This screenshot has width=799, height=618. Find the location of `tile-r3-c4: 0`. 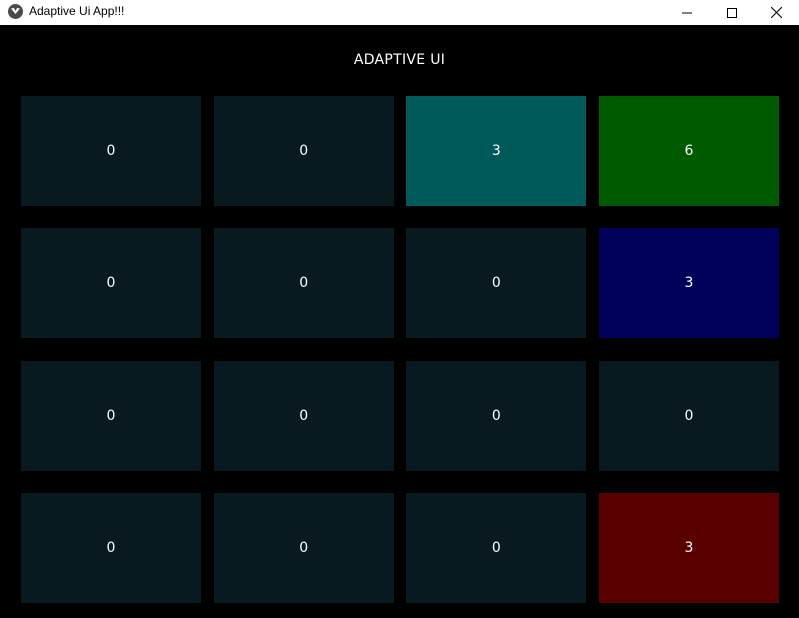

tile-r3-c4: 0 is located at coordinates (688, 415).